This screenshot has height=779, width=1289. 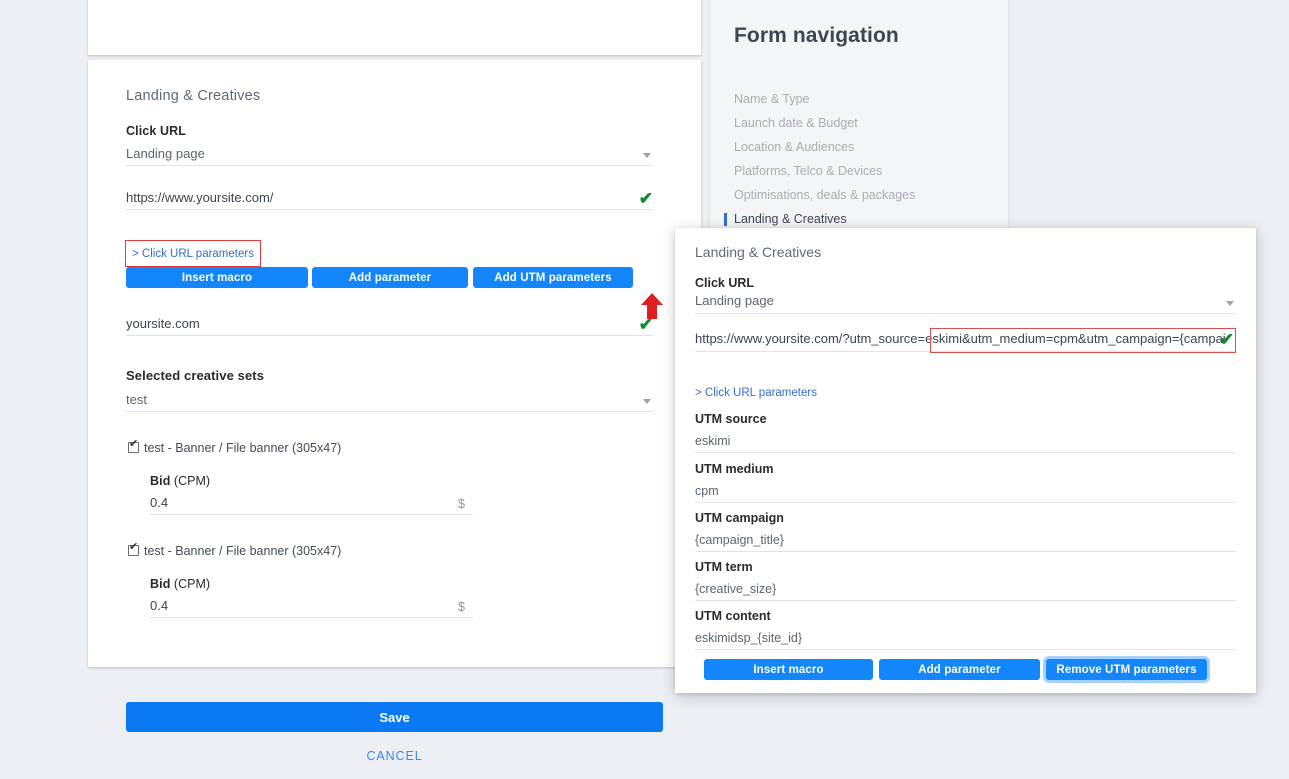 I want to click on landing-page-select-value: Landing page, so click(x=165, y=153).